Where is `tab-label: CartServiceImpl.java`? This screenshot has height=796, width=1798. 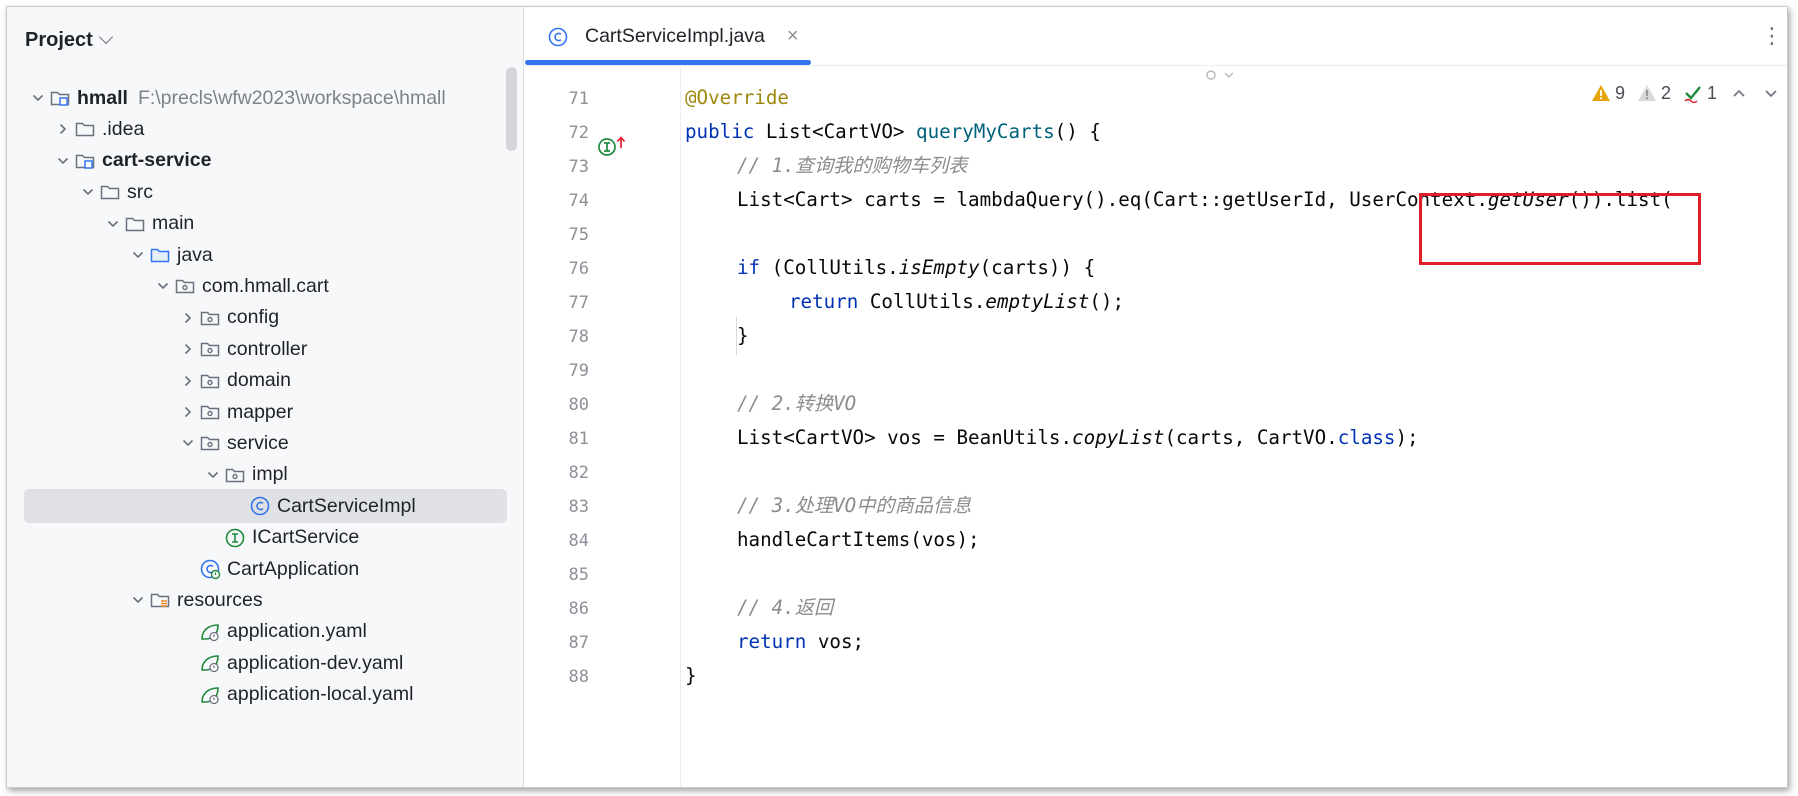 tab-label: CartServiceImpl.java is located at coordinates (675, 36).